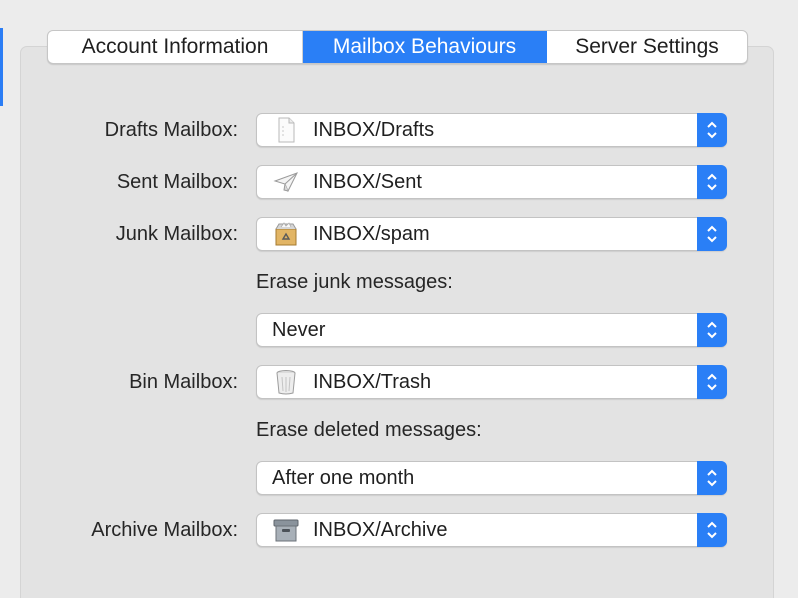 The width and height of the screenshot is (798, 598). Describe the element at coordinates (299, 329) in the screenshot. I see `erase-junk-value: Never` at that location.